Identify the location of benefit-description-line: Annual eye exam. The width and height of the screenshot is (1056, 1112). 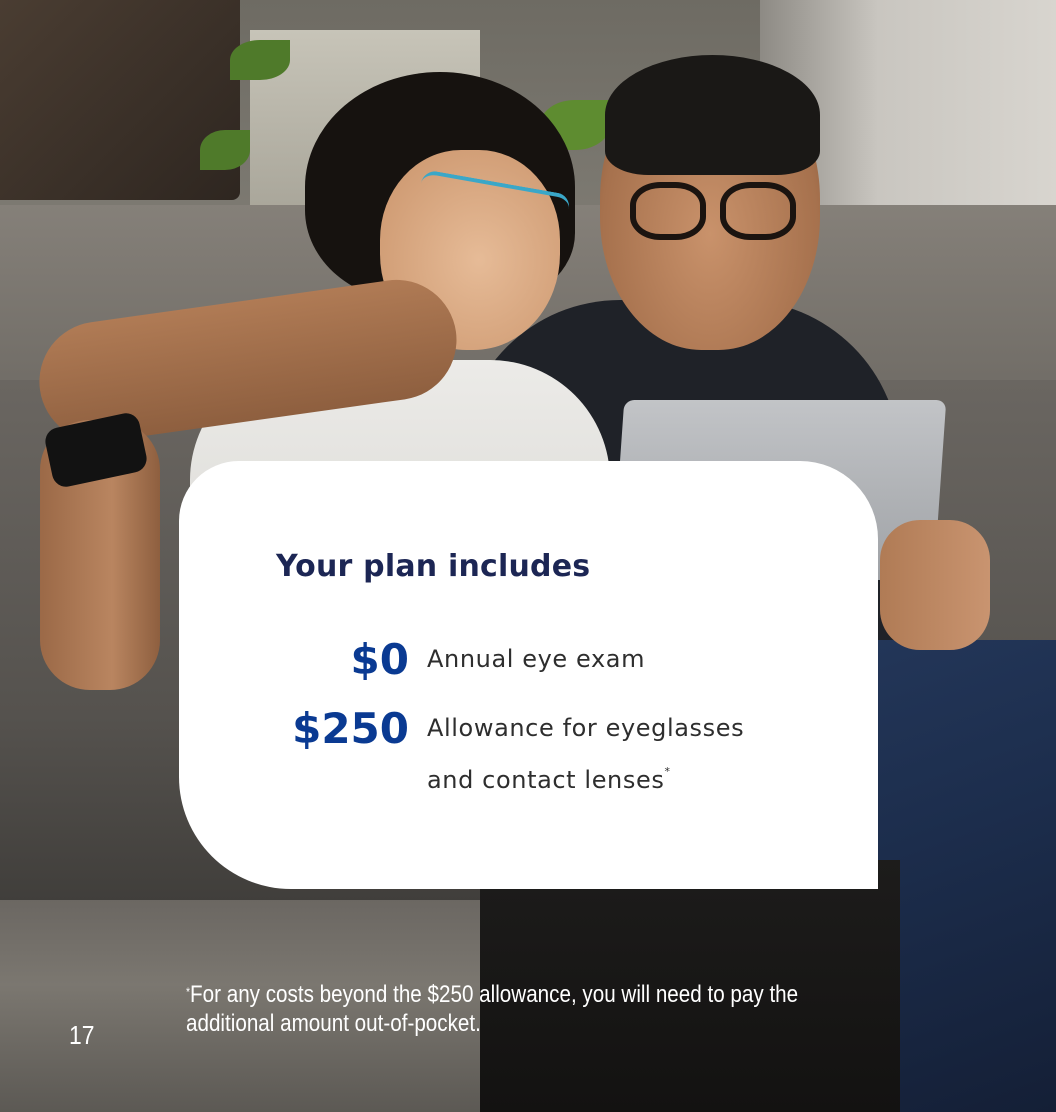
(536, 659).